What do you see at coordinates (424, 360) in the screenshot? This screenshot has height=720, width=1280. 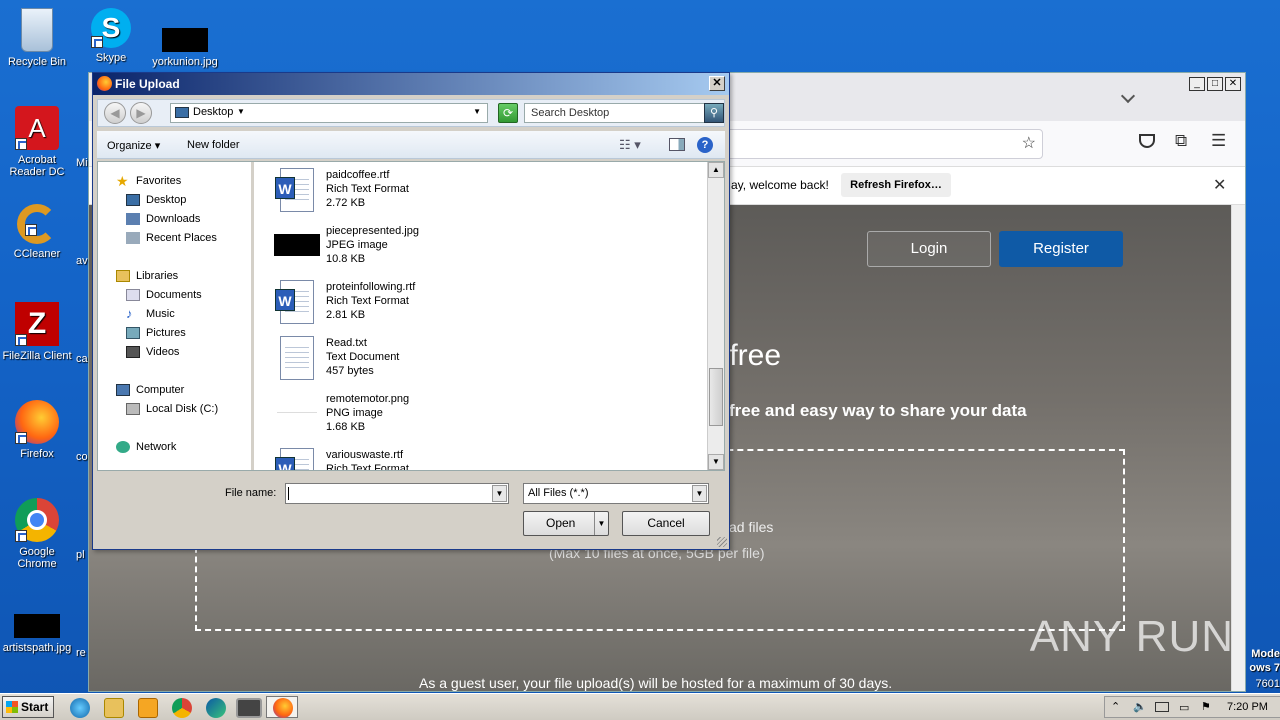 I see `list-item: Read.txt Text Document 457 bytes` at bounding box center [424, 360].